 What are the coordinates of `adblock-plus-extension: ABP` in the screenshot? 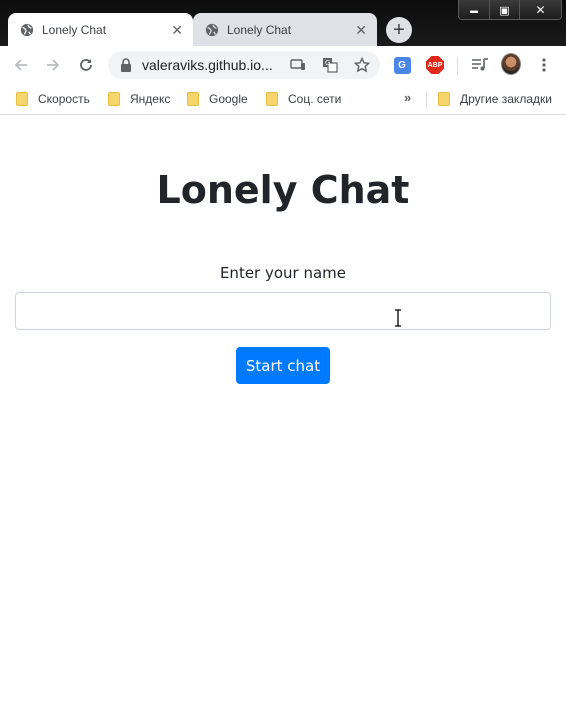 It's located at (435, 65).